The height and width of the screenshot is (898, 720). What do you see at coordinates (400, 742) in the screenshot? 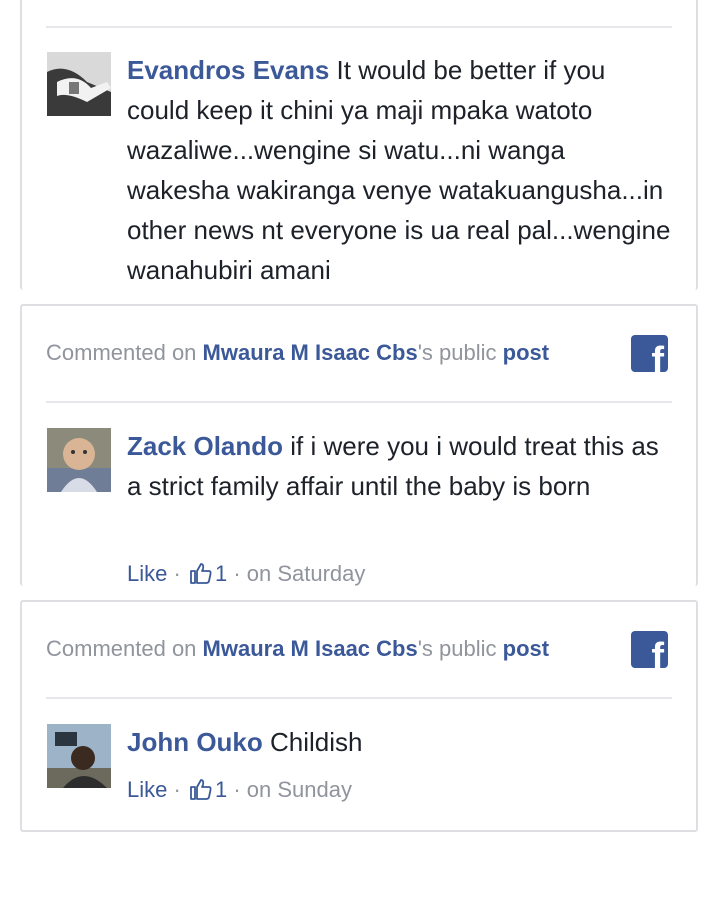
I see `comment-text: John Ouko Childish` at bounding box center [400, 742].